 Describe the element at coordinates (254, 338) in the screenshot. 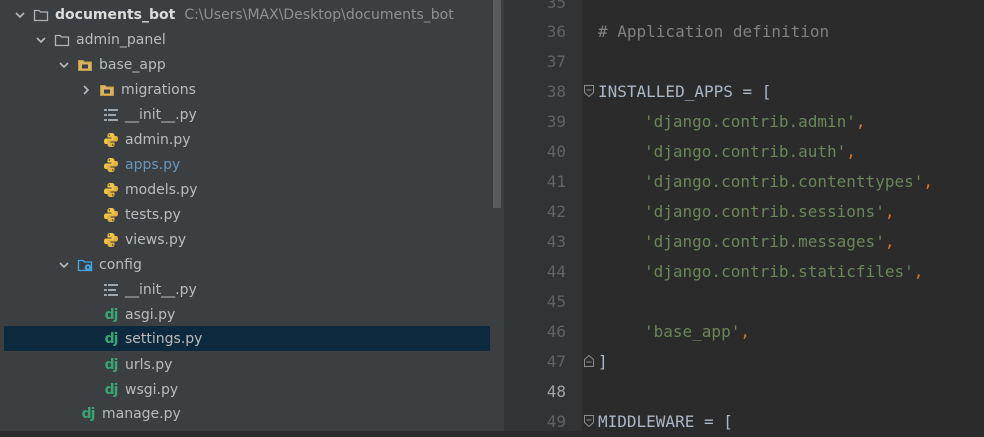

I see `tree-item-settings-py: dj settings.py` at that location.